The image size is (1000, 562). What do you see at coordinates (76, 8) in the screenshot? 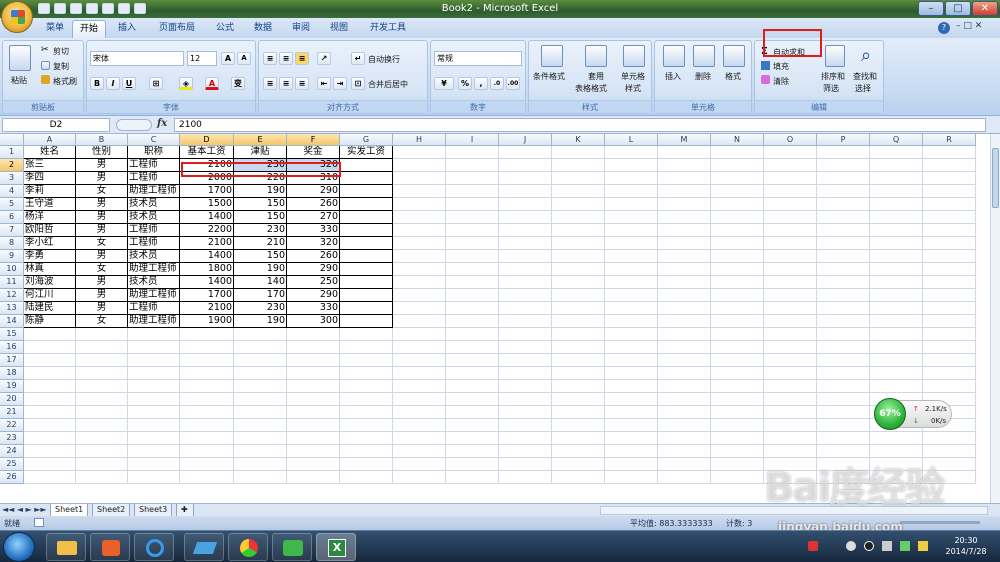
I see `redo-icon` at bounding box center [76, 8].